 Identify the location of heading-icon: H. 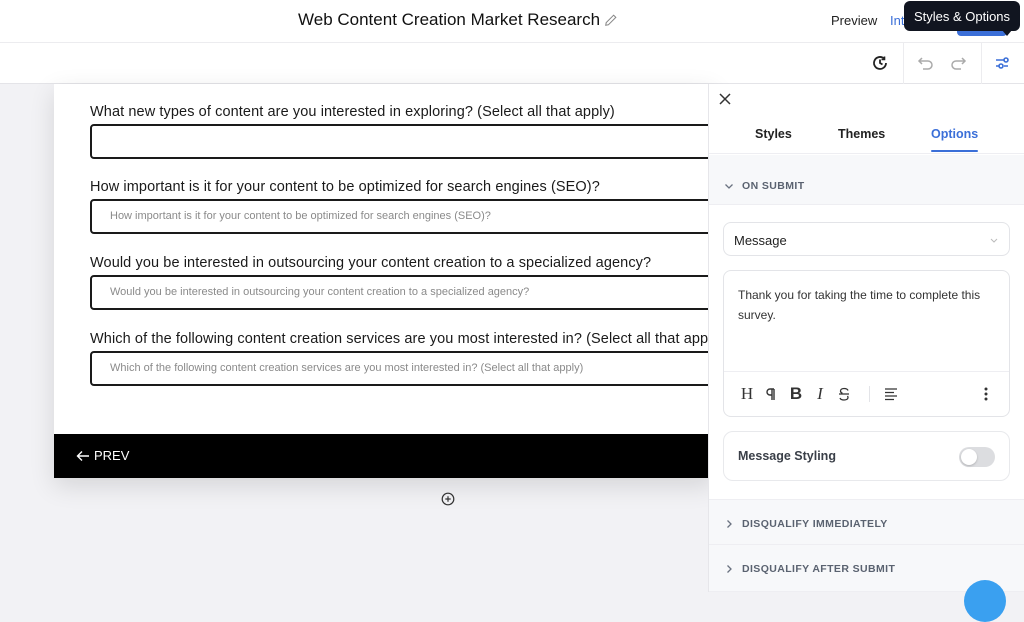
(747, 393).